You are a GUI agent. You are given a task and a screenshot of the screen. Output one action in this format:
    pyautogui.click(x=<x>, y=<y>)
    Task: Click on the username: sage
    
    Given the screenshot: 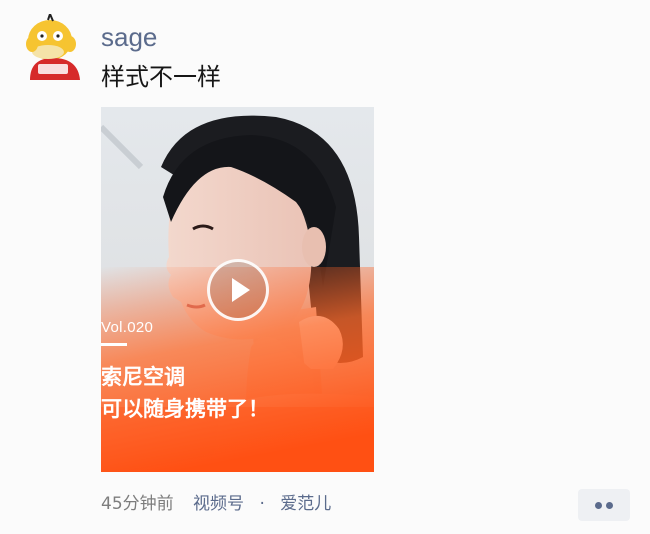 What is the action you would take?
    pyautogui.click(x=129, y=37)
    